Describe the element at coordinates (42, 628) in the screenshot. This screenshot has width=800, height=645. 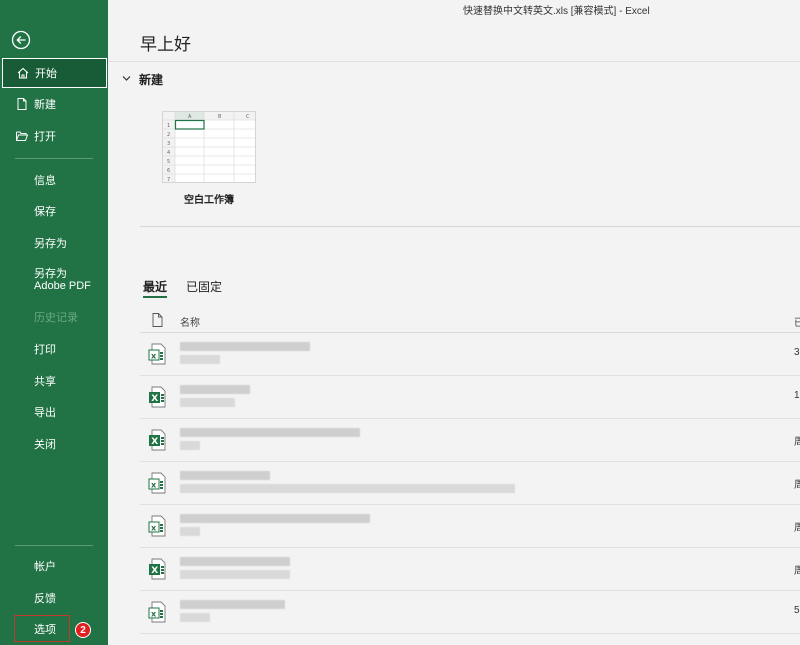
I see `options-highlight-box` at that location.